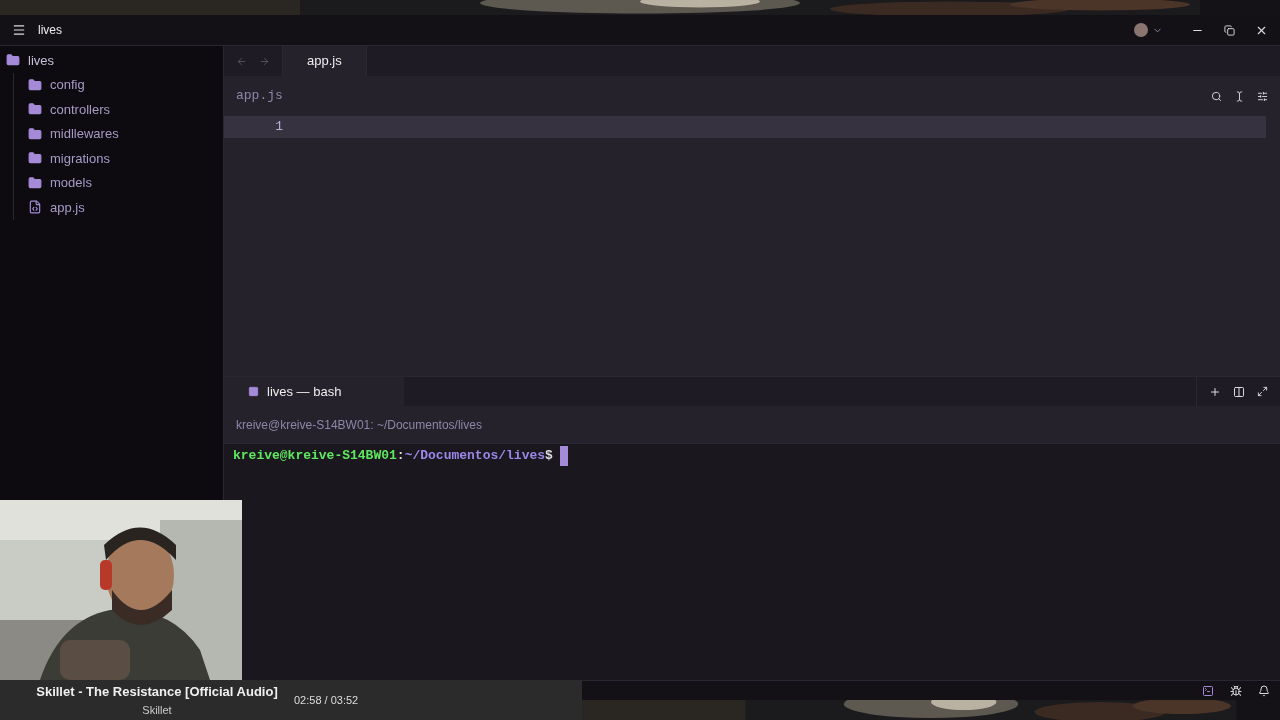 This screenshot has height=720, width=1280. Describe the element at coordinates (1236, 690) in the screenshot. I see `bug-icon` at that location.